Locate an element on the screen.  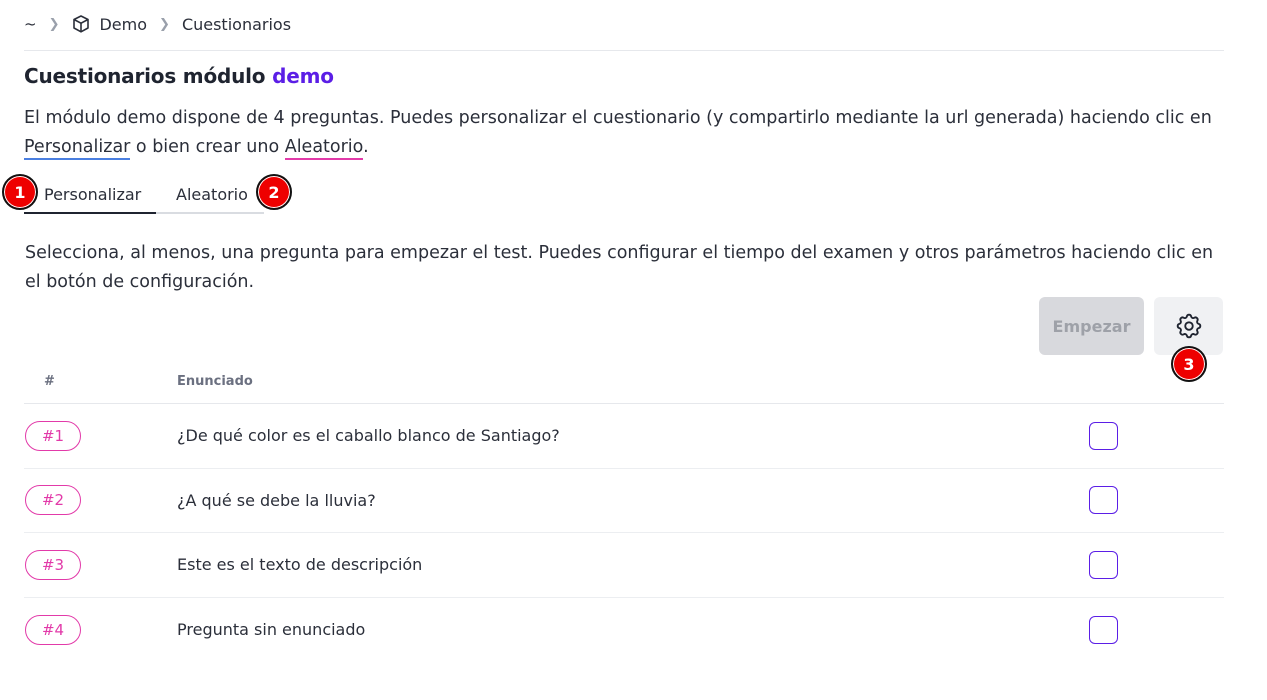
column-header-number: # is located at coordinates (49, 381).